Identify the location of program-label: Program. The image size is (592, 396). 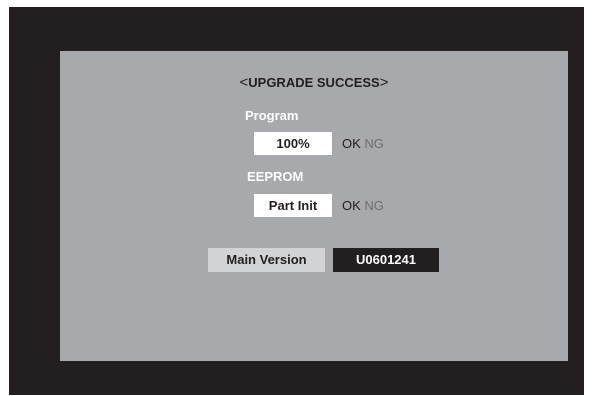
(272, 115).